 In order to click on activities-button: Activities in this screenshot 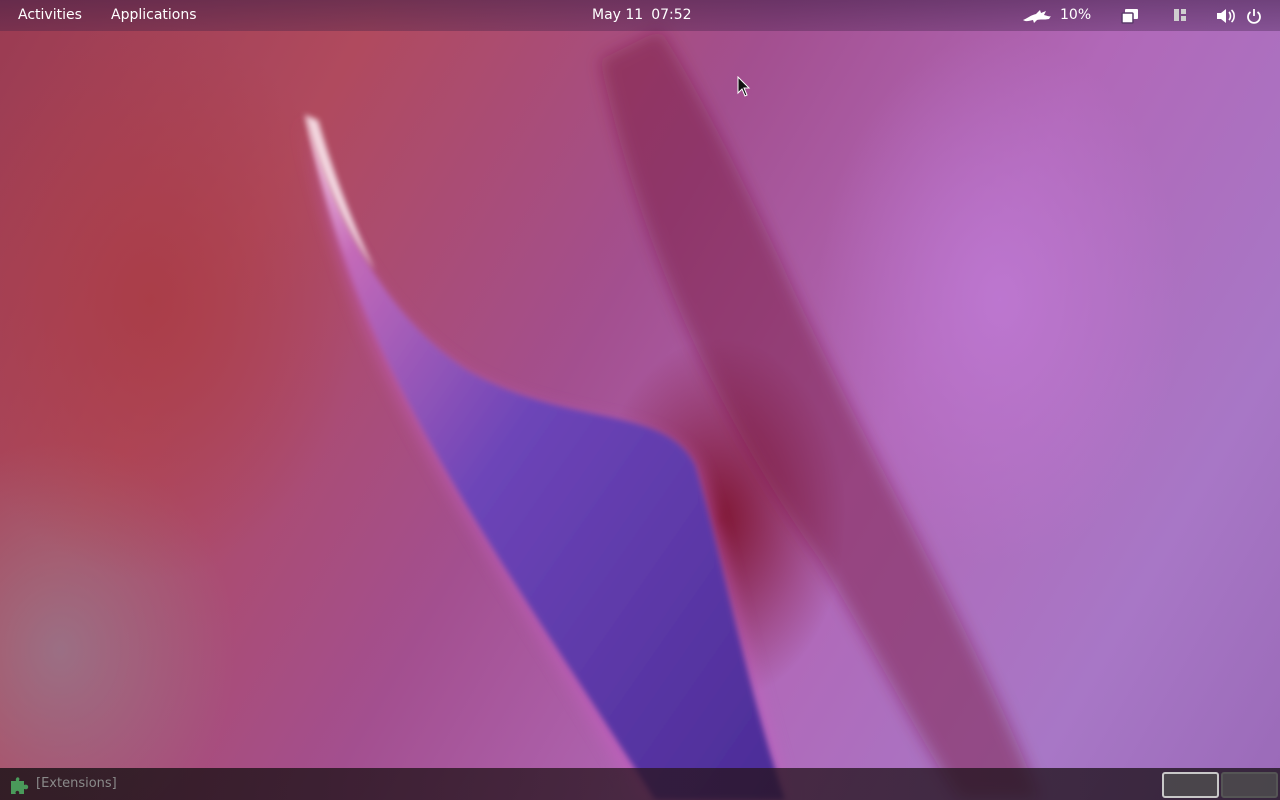, I will do `click(50, 15)`.